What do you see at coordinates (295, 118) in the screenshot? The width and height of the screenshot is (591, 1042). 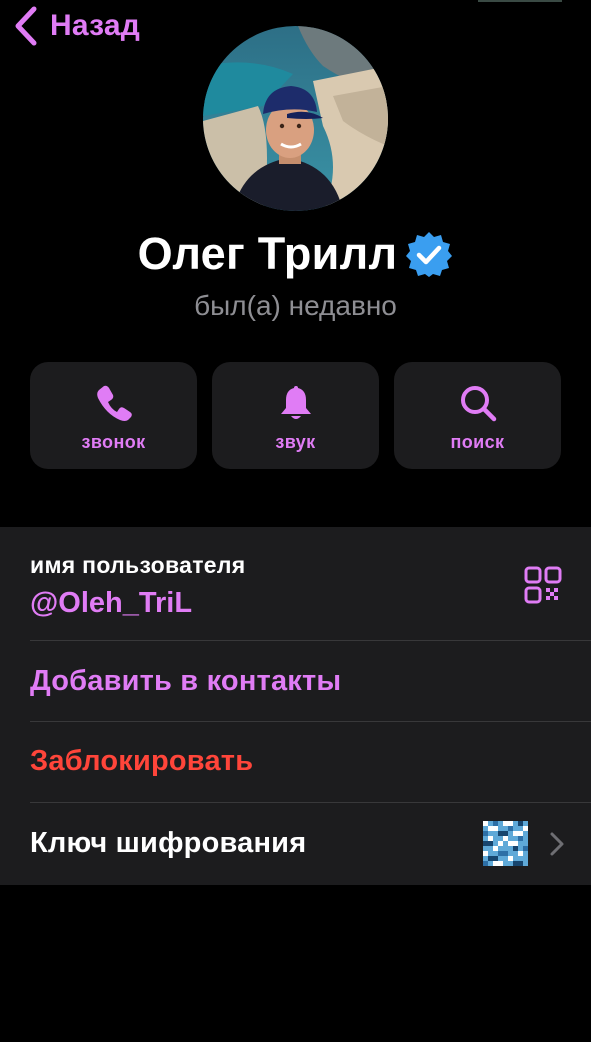 I see `avatar` at bounding box center [295, 118].